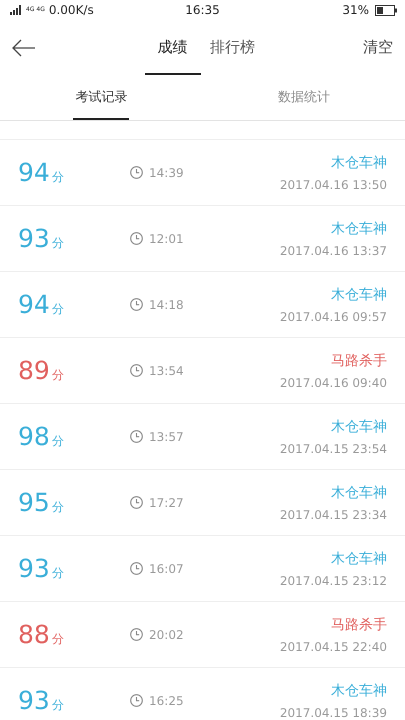  Describe the element at coordinates (333, 713) in the screenshot. I see `record-date: 2017.04.15 18:39` at that location.